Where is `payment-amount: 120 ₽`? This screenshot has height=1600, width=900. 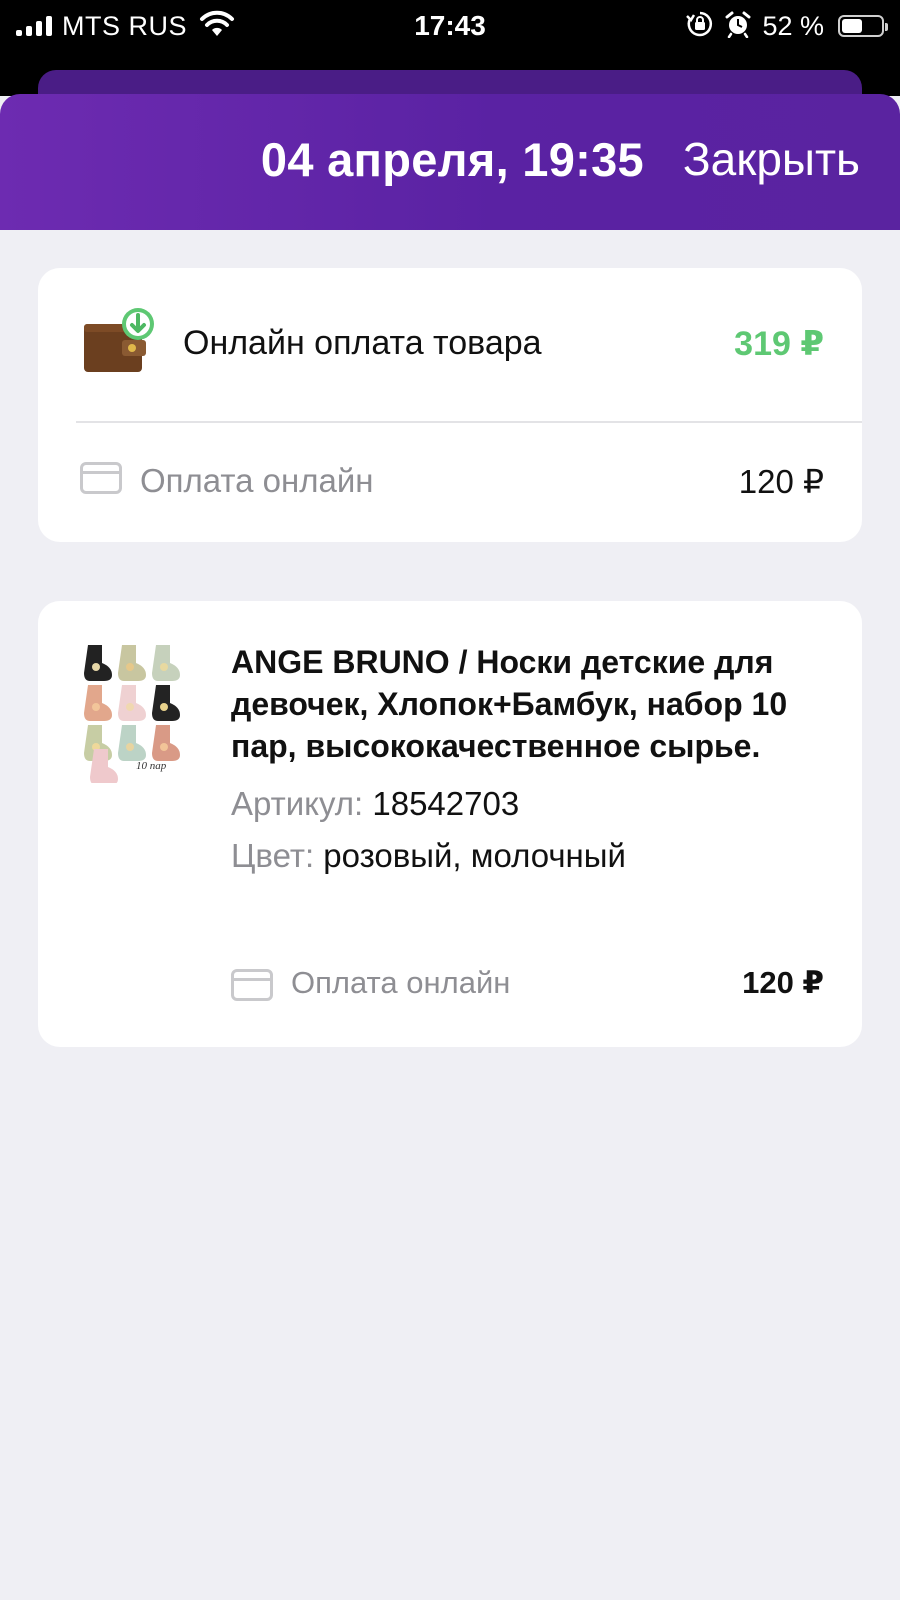
payment-amount: 120 ₽ is located at coordinates (781, 481).